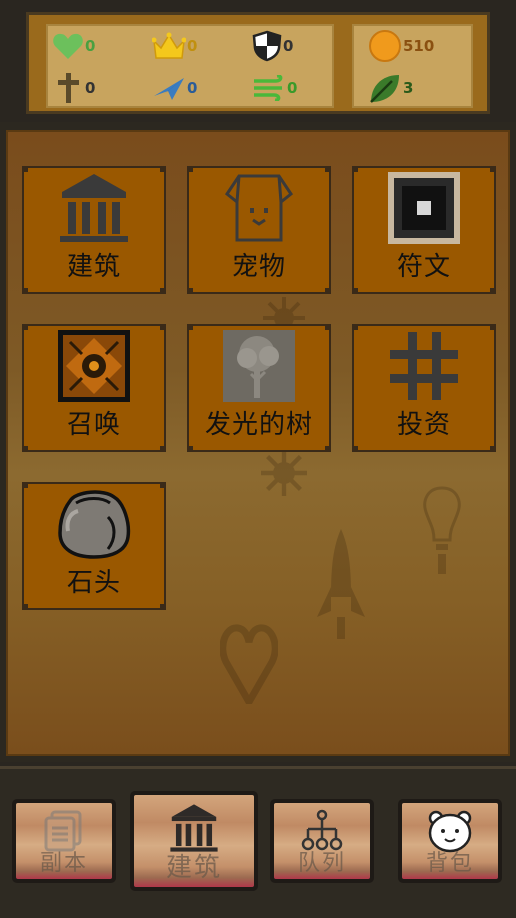 The image size is (516, 918). What do you see at coordinates (424, 366) in the screenshot?
I see `invest-icon` at bounding box center [424, 366].